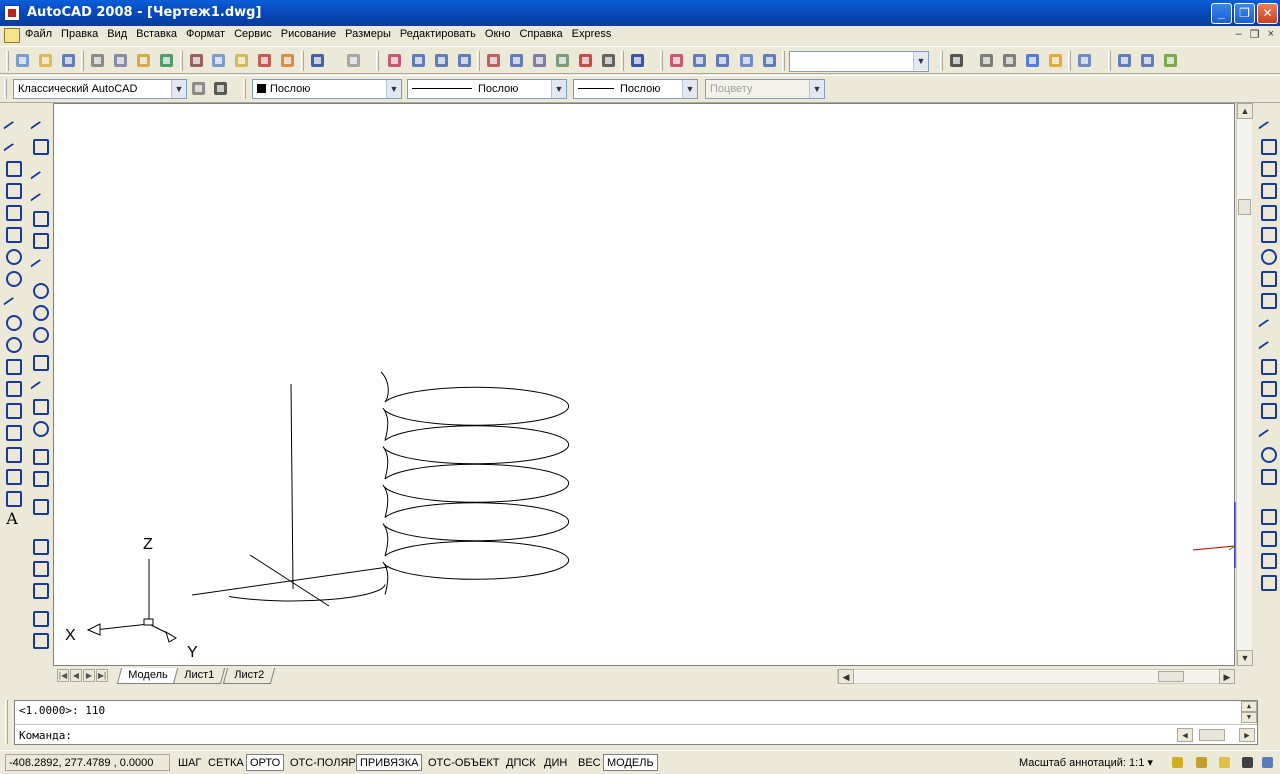 Image resolution: width=1280 pixels, height=774 pixels. Describe the element at coordinates (242, 61) in the screenshot. I see `paste-icon` at that location.